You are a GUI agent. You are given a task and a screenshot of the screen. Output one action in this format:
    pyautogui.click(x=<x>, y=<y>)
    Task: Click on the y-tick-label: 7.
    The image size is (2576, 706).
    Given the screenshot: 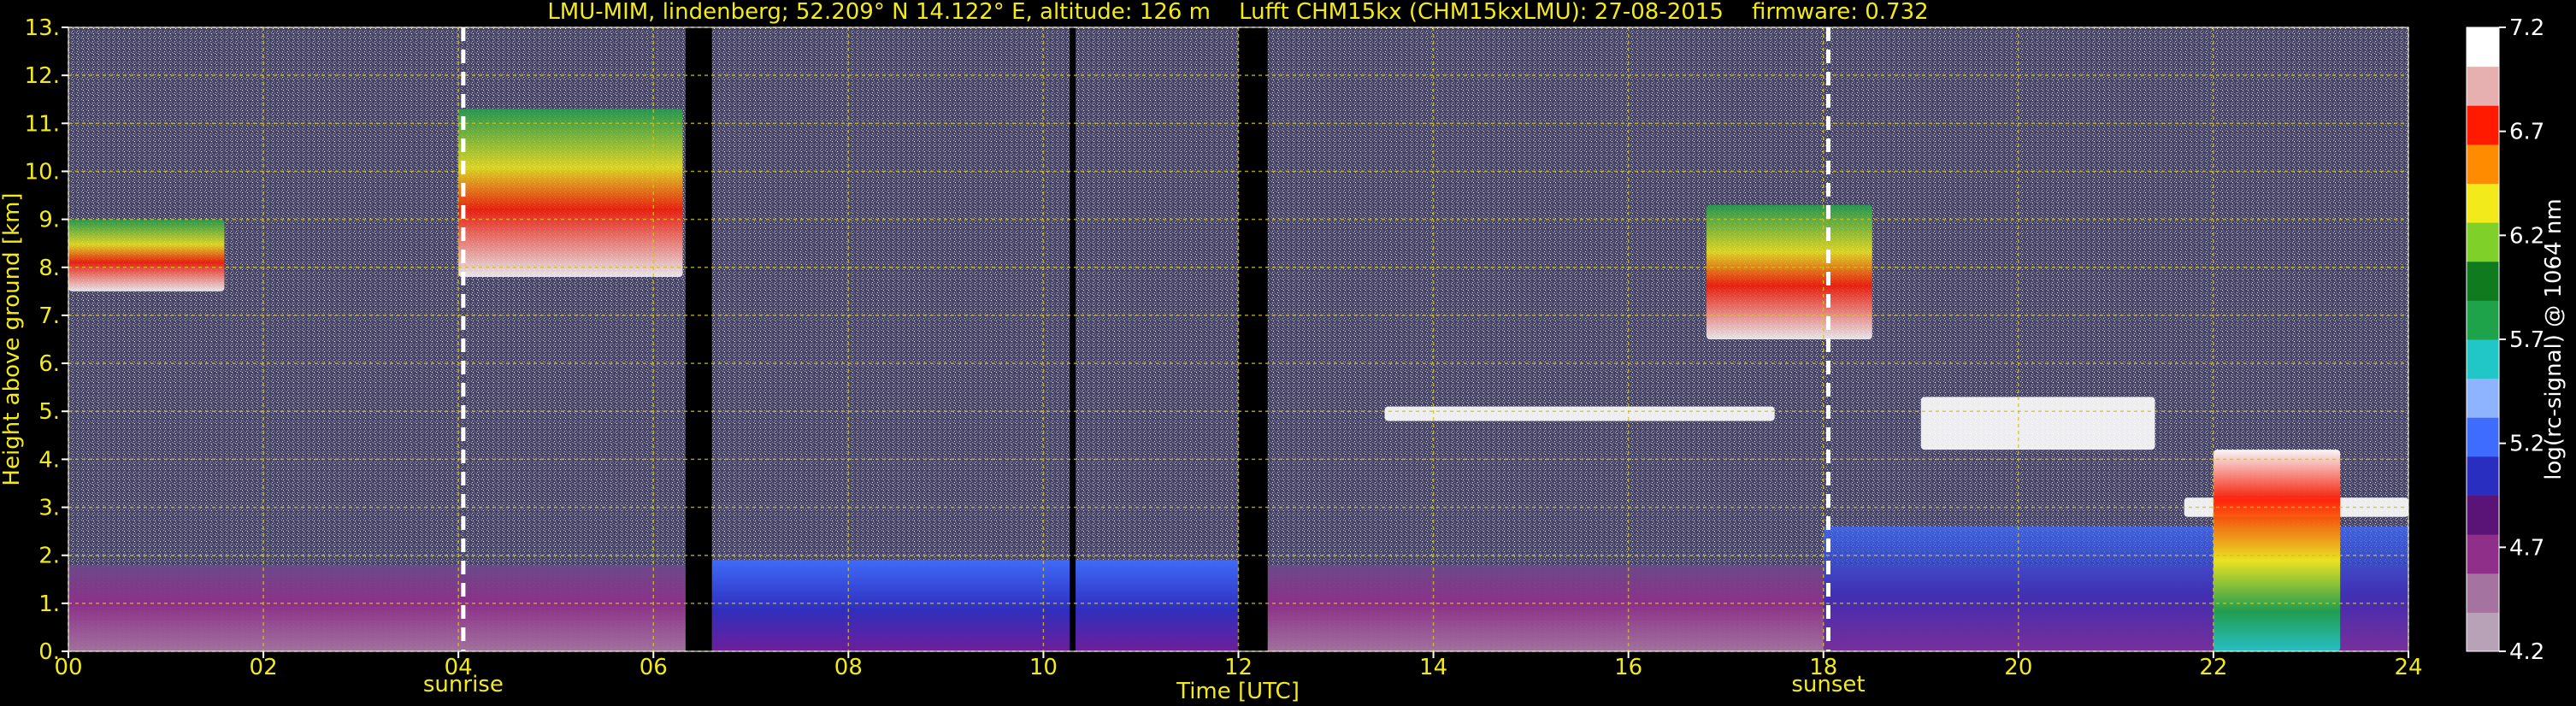 What is the action you would take?
    pyautogui.click(x=49, y=316)
    